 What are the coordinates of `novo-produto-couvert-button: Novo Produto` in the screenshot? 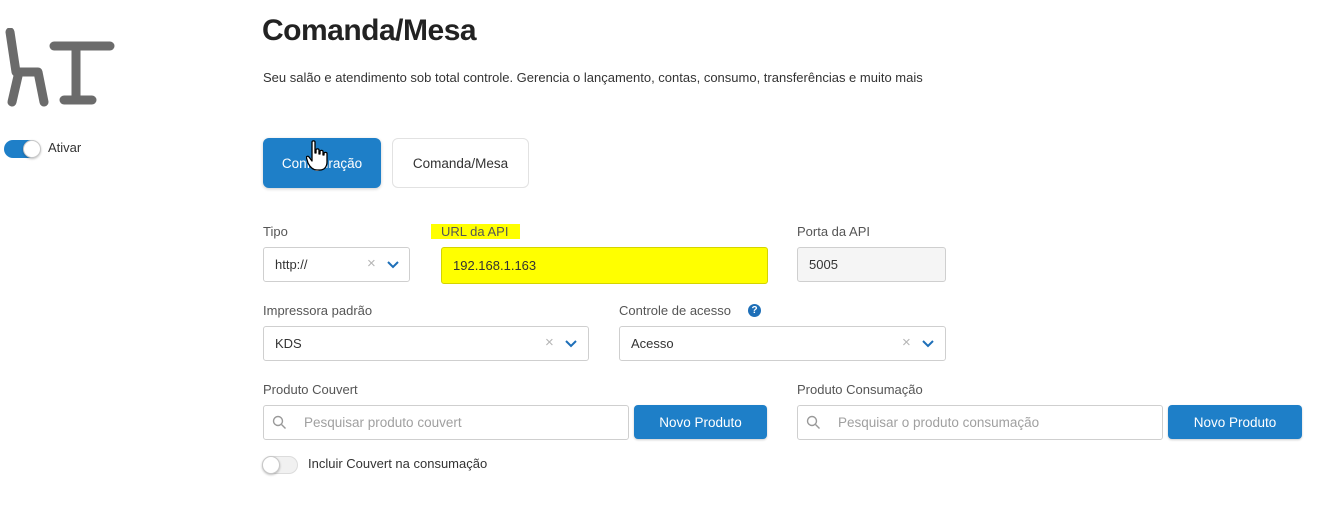 It's located at (700, 422).